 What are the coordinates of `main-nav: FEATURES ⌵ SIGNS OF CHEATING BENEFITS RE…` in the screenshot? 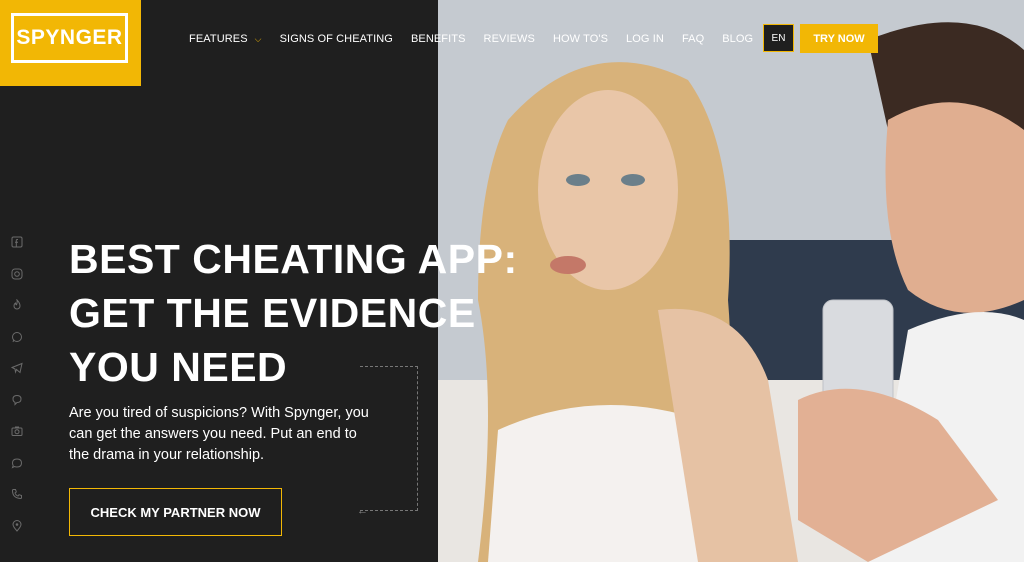 It's located at (480, 39).